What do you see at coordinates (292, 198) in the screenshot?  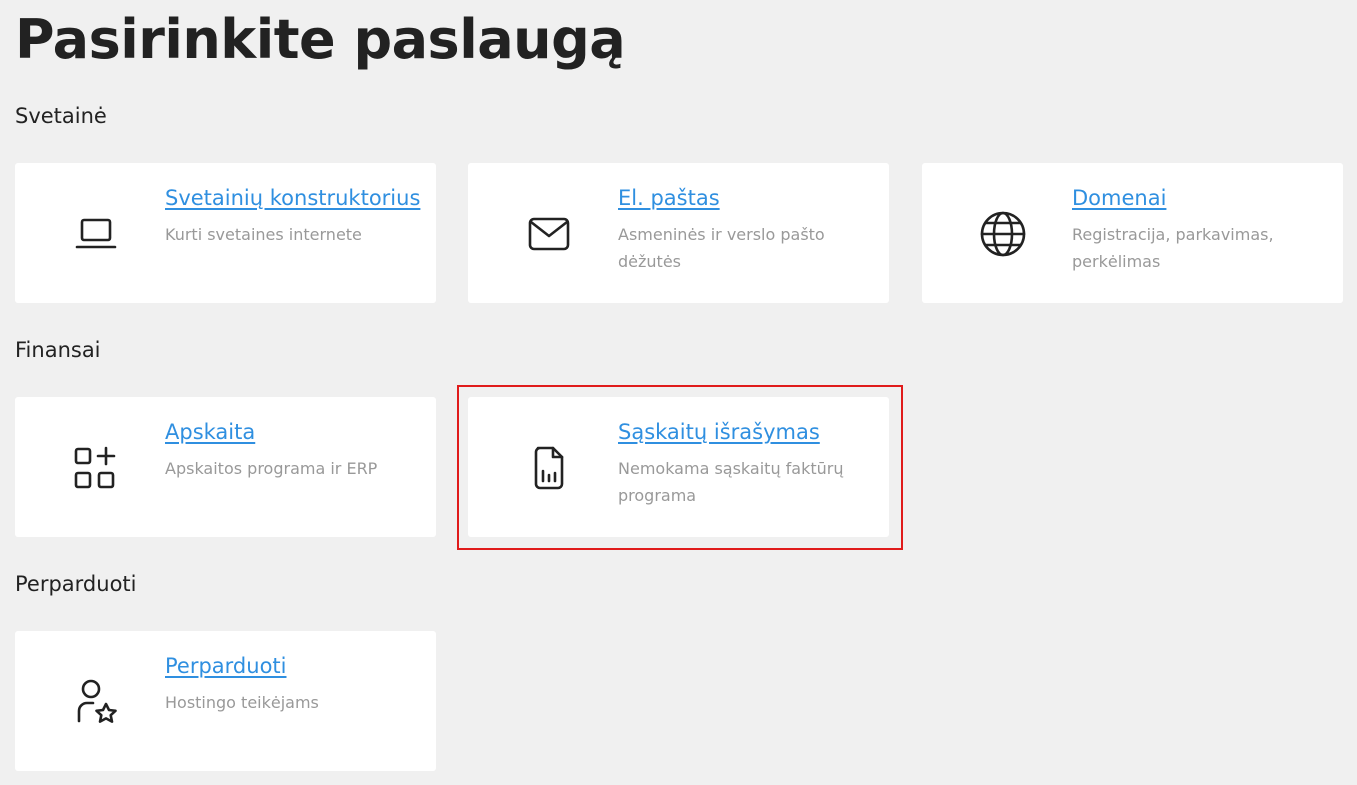 I see `card-title: Svetainių konstruktorius` at bounding box center [292, 198].